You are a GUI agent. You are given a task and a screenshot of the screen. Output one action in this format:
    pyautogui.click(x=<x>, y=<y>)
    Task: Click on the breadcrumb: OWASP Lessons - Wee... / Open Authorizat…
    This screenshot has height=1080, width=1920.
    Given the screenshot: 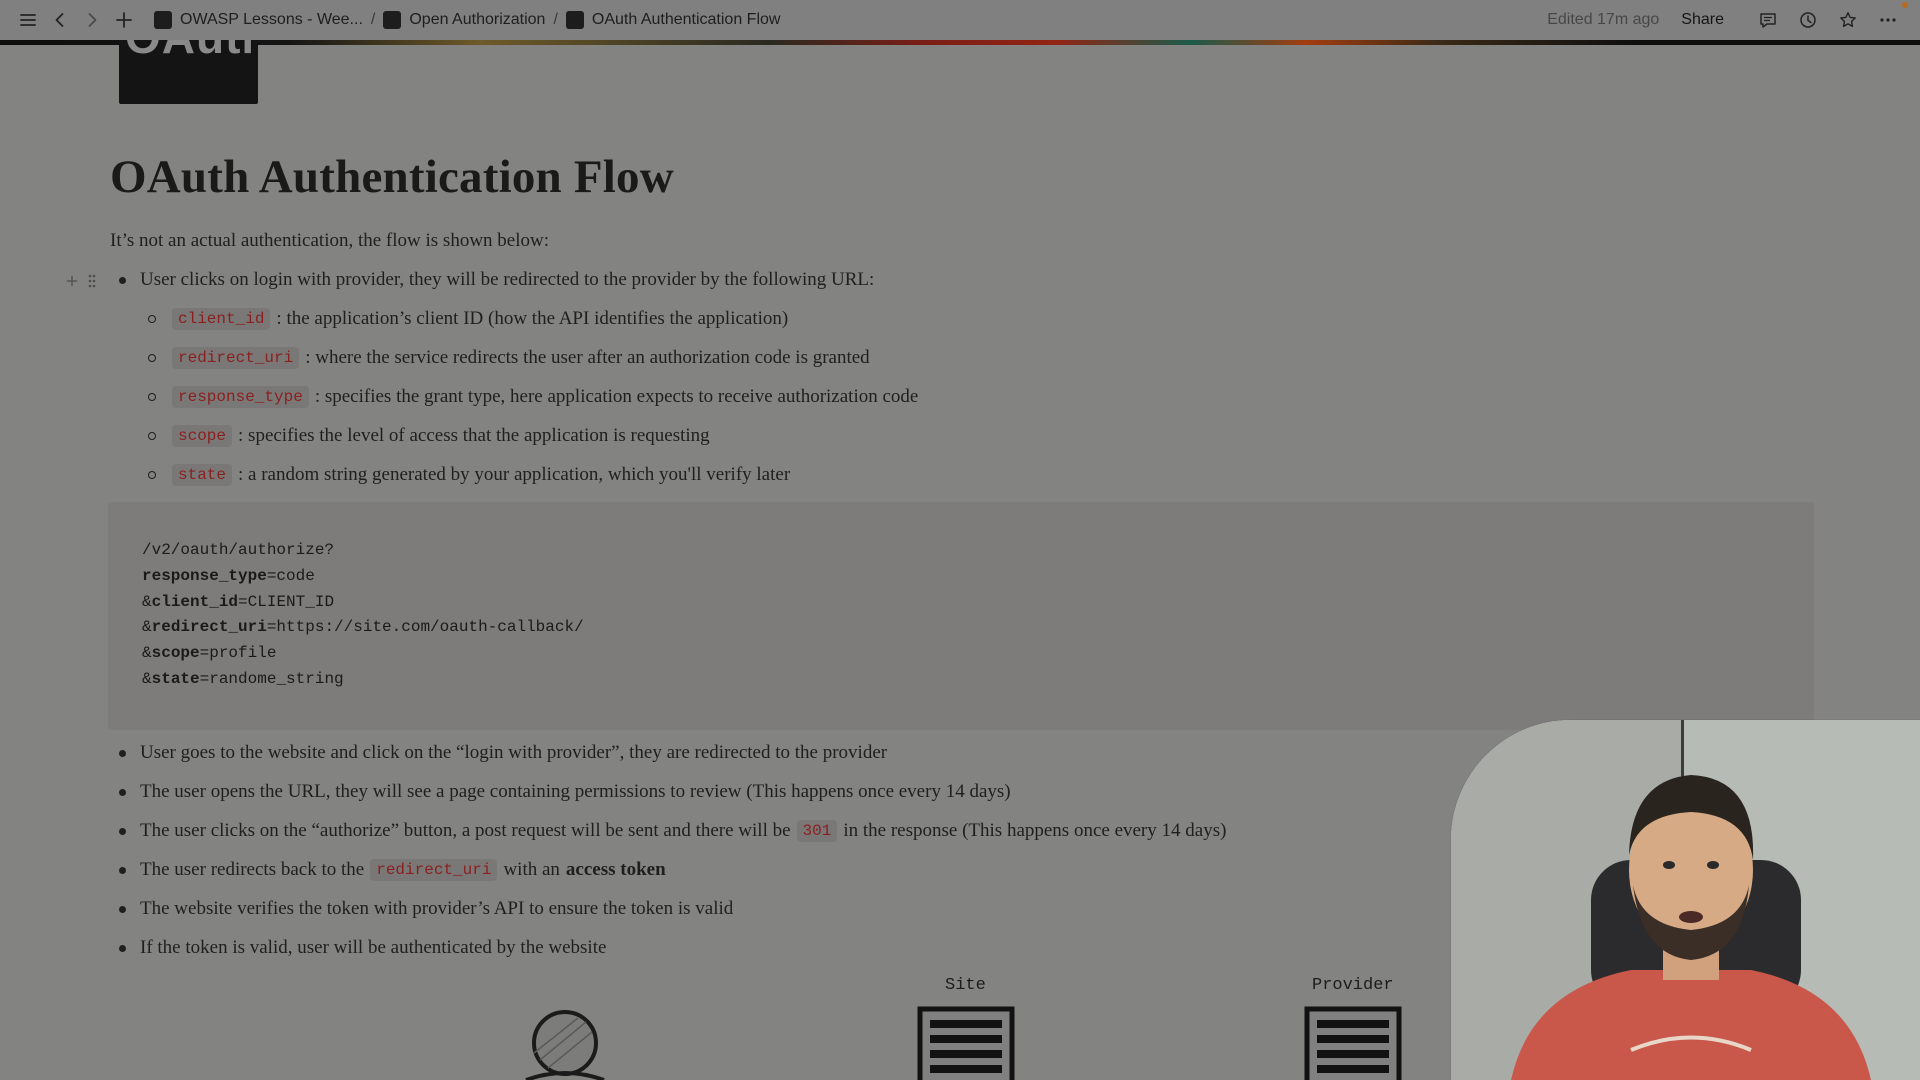 What is the action you would take?
    pyautogui.click(x=467, y=20)
    